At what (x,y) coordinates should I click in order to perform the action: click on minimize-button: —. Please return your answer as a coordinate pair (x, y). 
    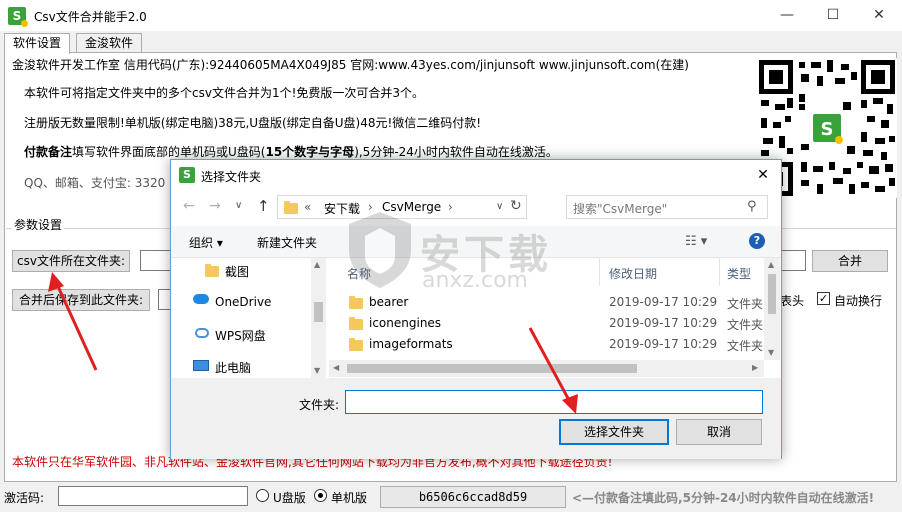
    Looking at the image, I should click on (787, 15).